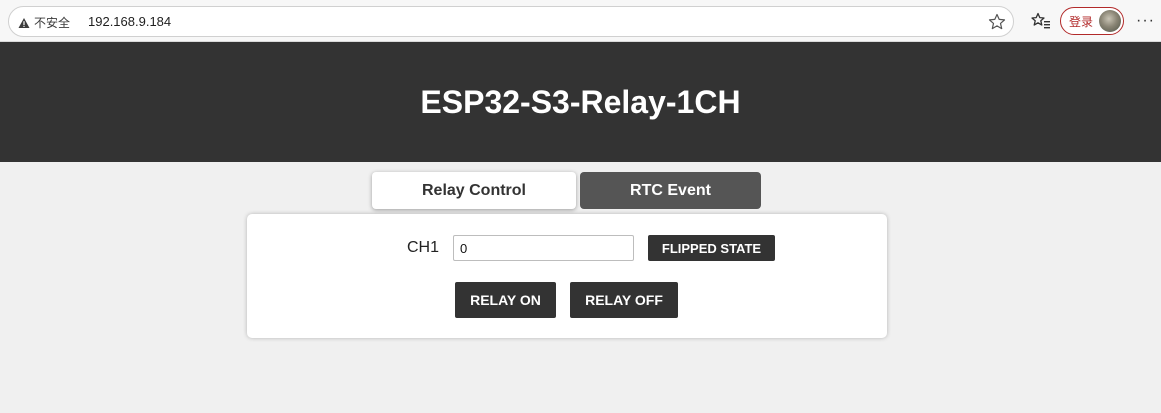 The height and width of the screenshot is (413, 1161). What do you see at coordinates (624, 300) in the screenshot?
I see `relay-off-button: RELAY OFF` at bounding box center [624, 300].